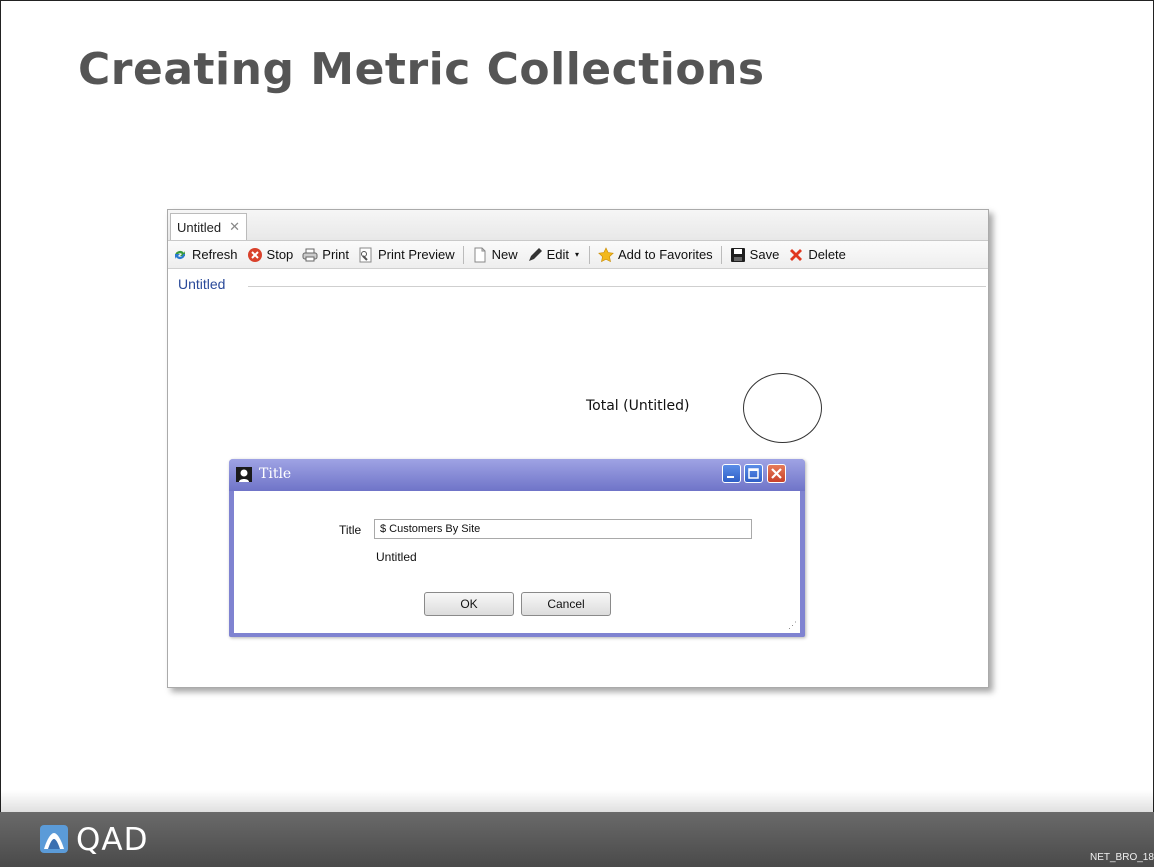 The height and width of the screenshot is (867, 1154). Describe the element at coordinates (827, 254) in the screenshot. I see `delete-label: Delete` at that location.